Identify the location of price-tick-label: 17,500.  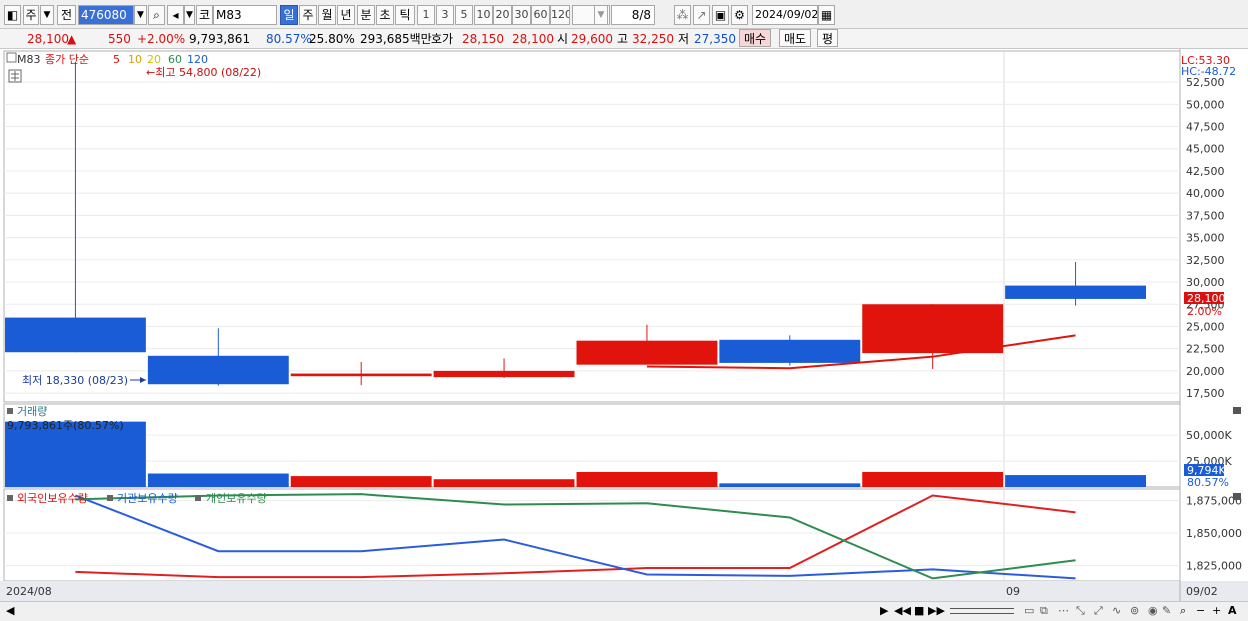
(1205, 393).